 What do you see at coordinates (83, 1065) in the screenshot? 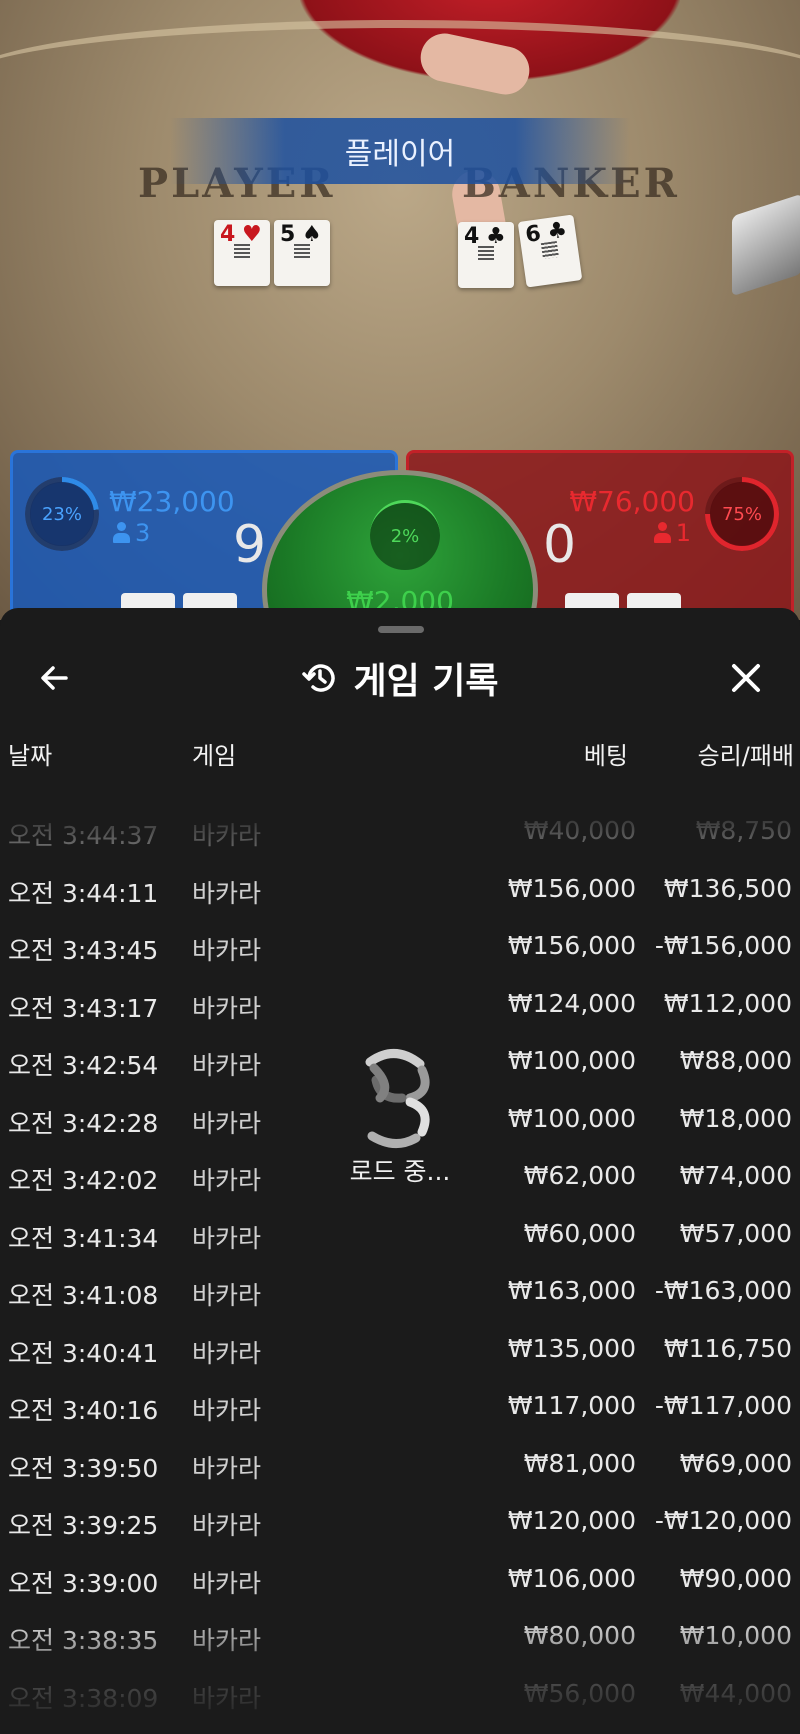
I see `row-time: 오전 3:42:54` at bounding box center [83, 1065].